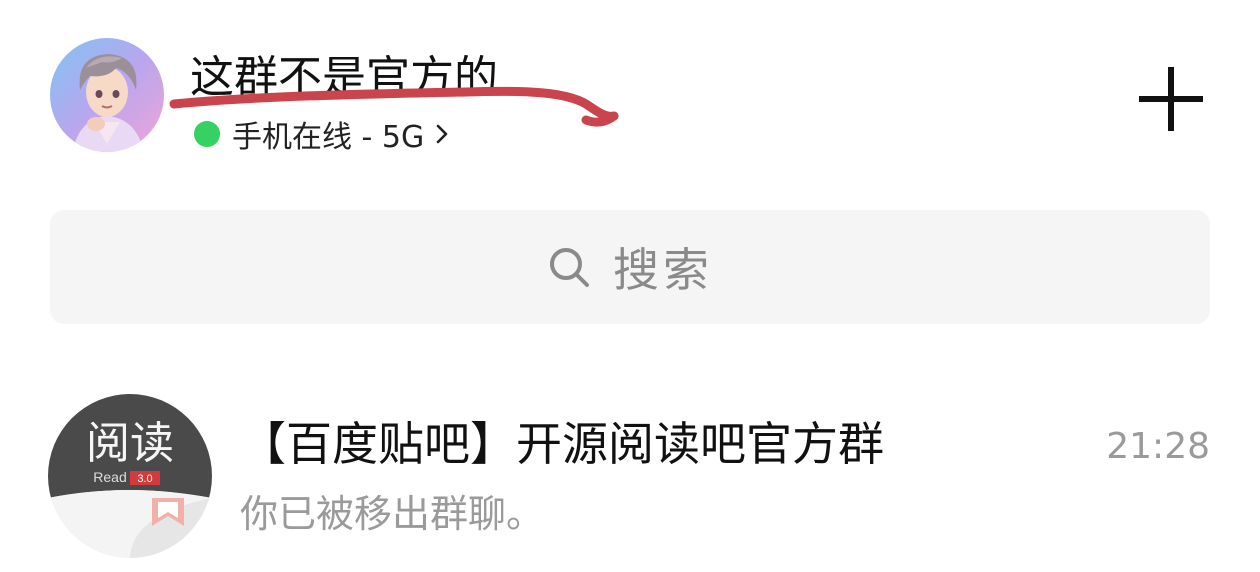 Image resolution: width=1260 pixels, height=572 pixels. Describe the element at coordinates (562, 444) in the screenshot. I see `conversation-title: 【百度贴吧】开源阅读吧官方群` at that location.